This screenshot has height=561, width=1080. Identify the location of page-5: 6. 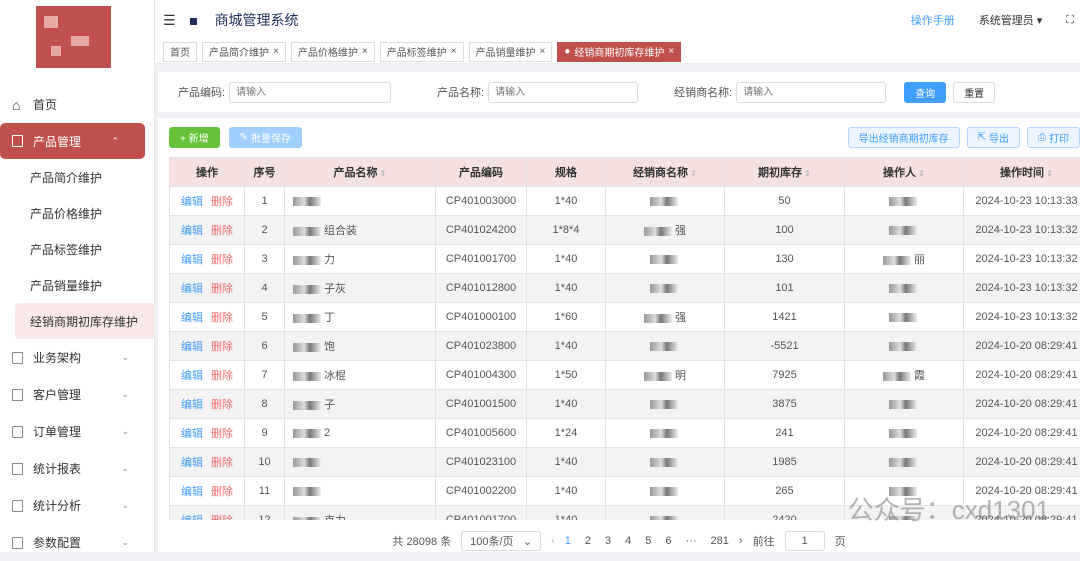
(668, 541).